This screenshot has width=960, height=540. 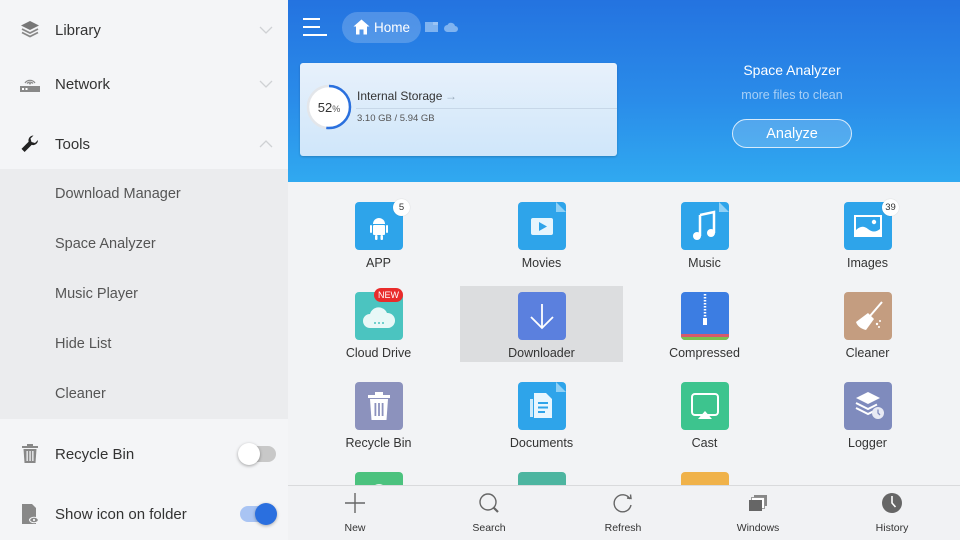 I want to click on setting-show-icon-on-folder: Show icon on folder, so click(x=144, y=512).